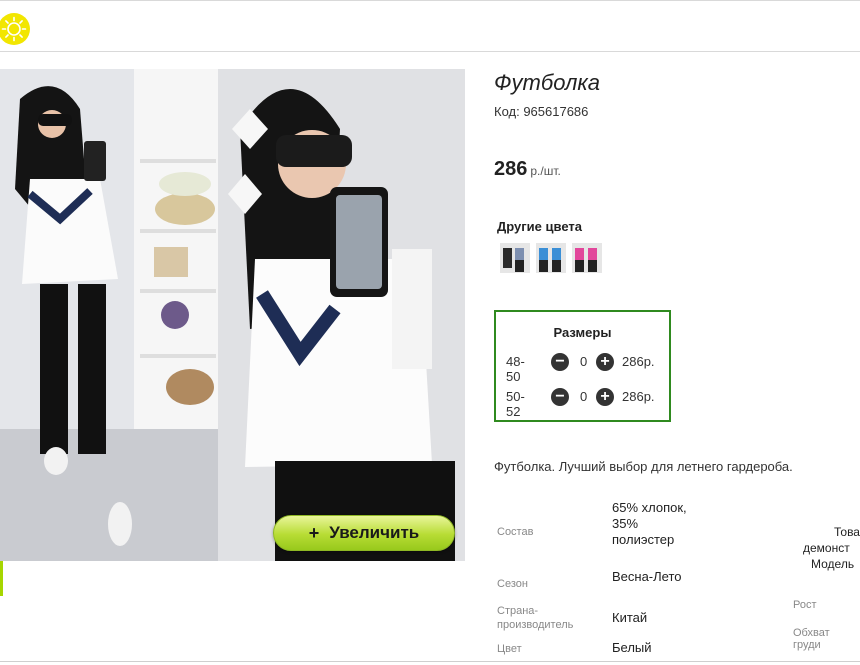 The height and width of the screenshot is (665, 860). Describe the element at coordinates (539, 226) in the screenshot. I see `other-colors-title: Другие цвета` at that location.